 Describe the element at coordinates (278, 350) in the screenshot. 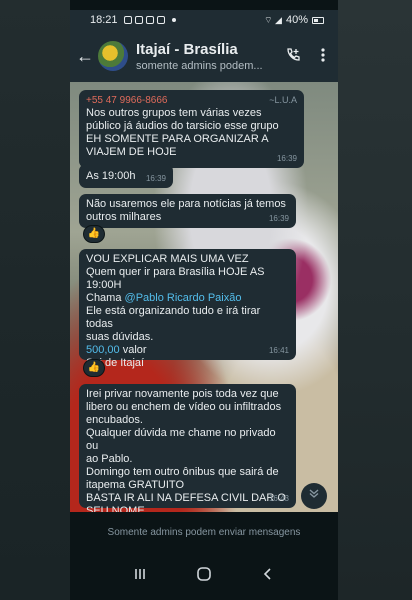

I see `message-time: 16:41` at that location.